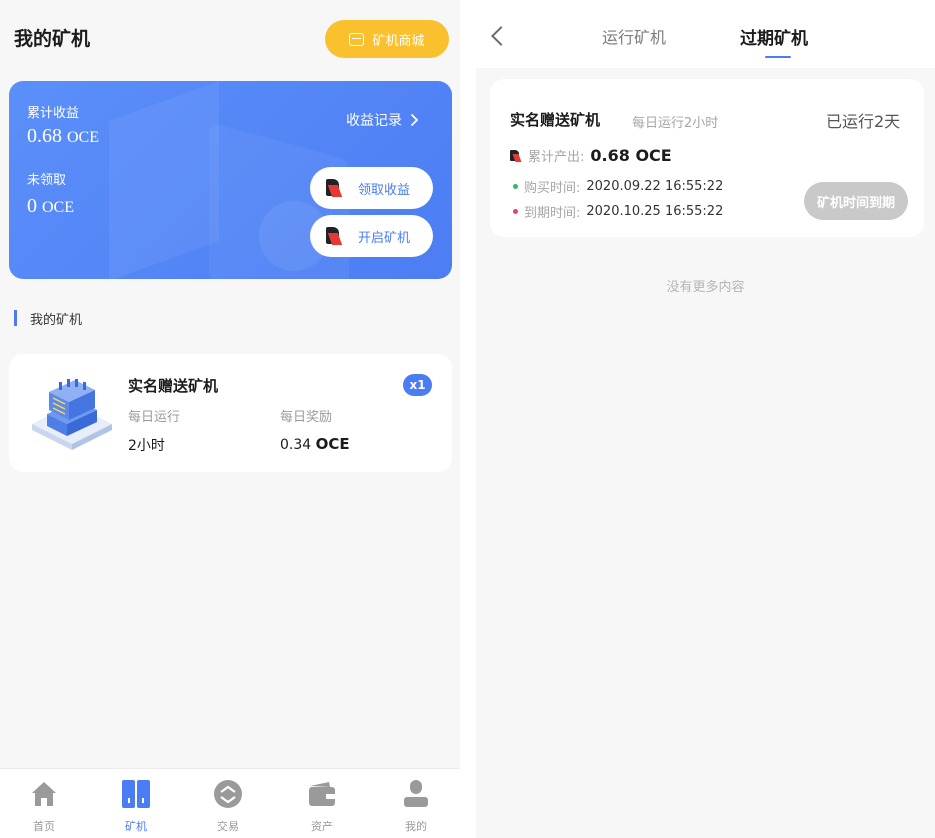 The width and height of the screenshot is (935, 838). What do you see at coordinates (778, 57) in the screenshot?
I see `active-tab-indicator` at bounding box center [778, 57].